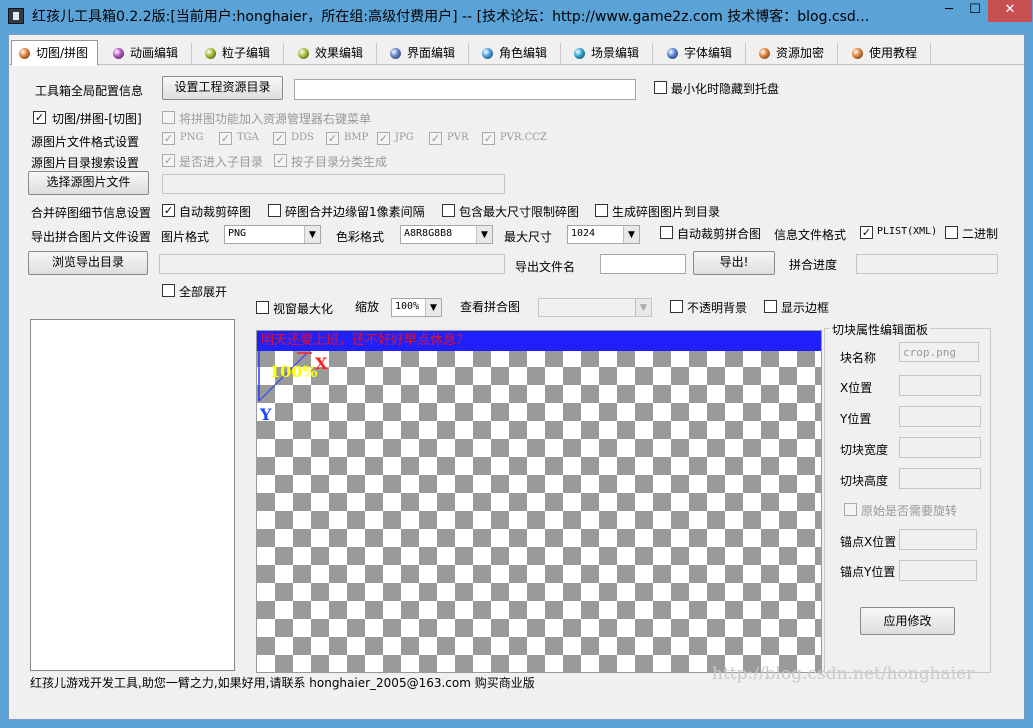 Image resolution: width=1033 pixels, height=728 pixels. What do you see at coordinates (880, 329) in the screenshot?
I see `panel-title: 切块属性编辑面板` at bounding box center [880, 329].